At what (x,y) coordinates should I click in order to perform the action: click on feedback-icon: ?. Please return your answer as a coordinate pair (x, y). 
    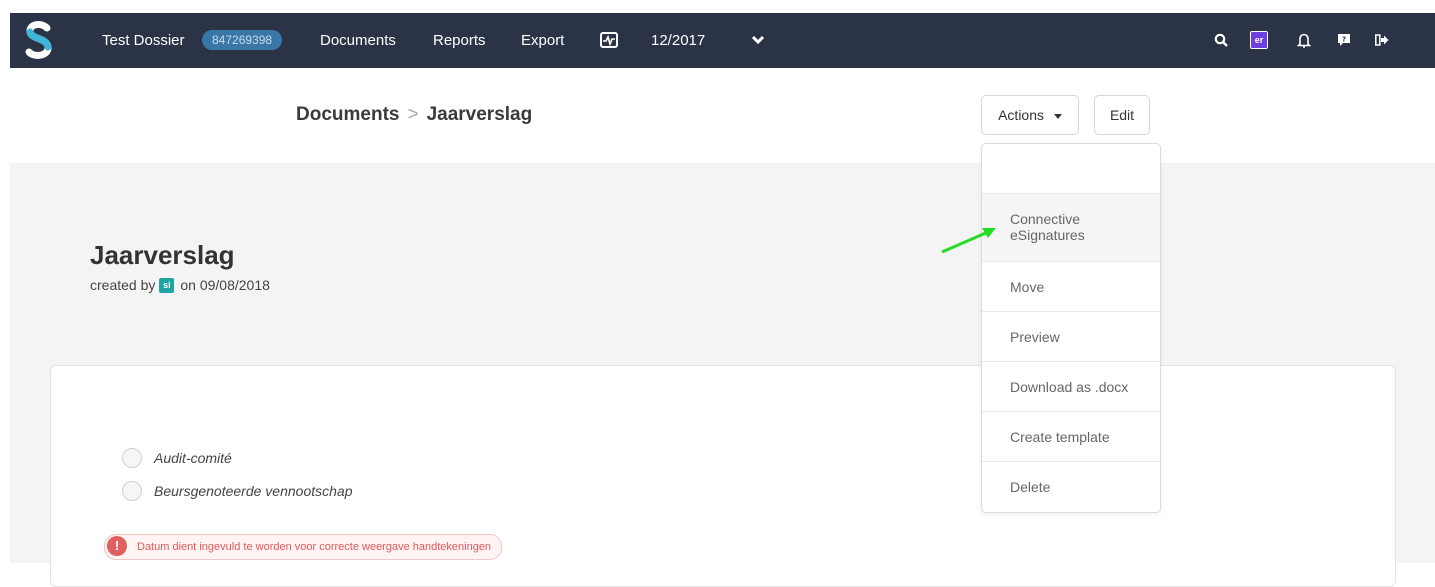
    Looking at the image, I should click on (1344, 40).